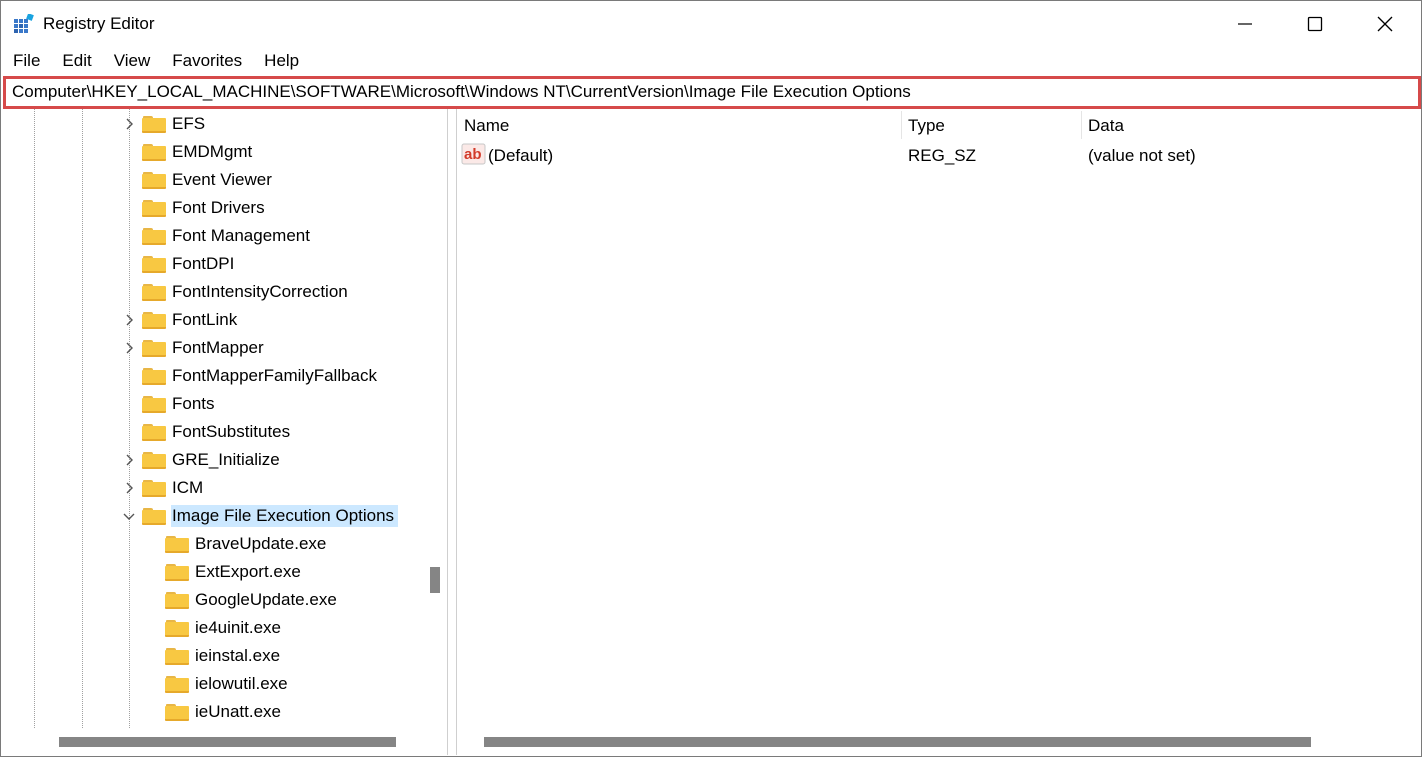 The width and height of the screenshot is (1422, 757). I want to click on tree-item-label: FontMapperFamilyFallback, so click(275, 375).